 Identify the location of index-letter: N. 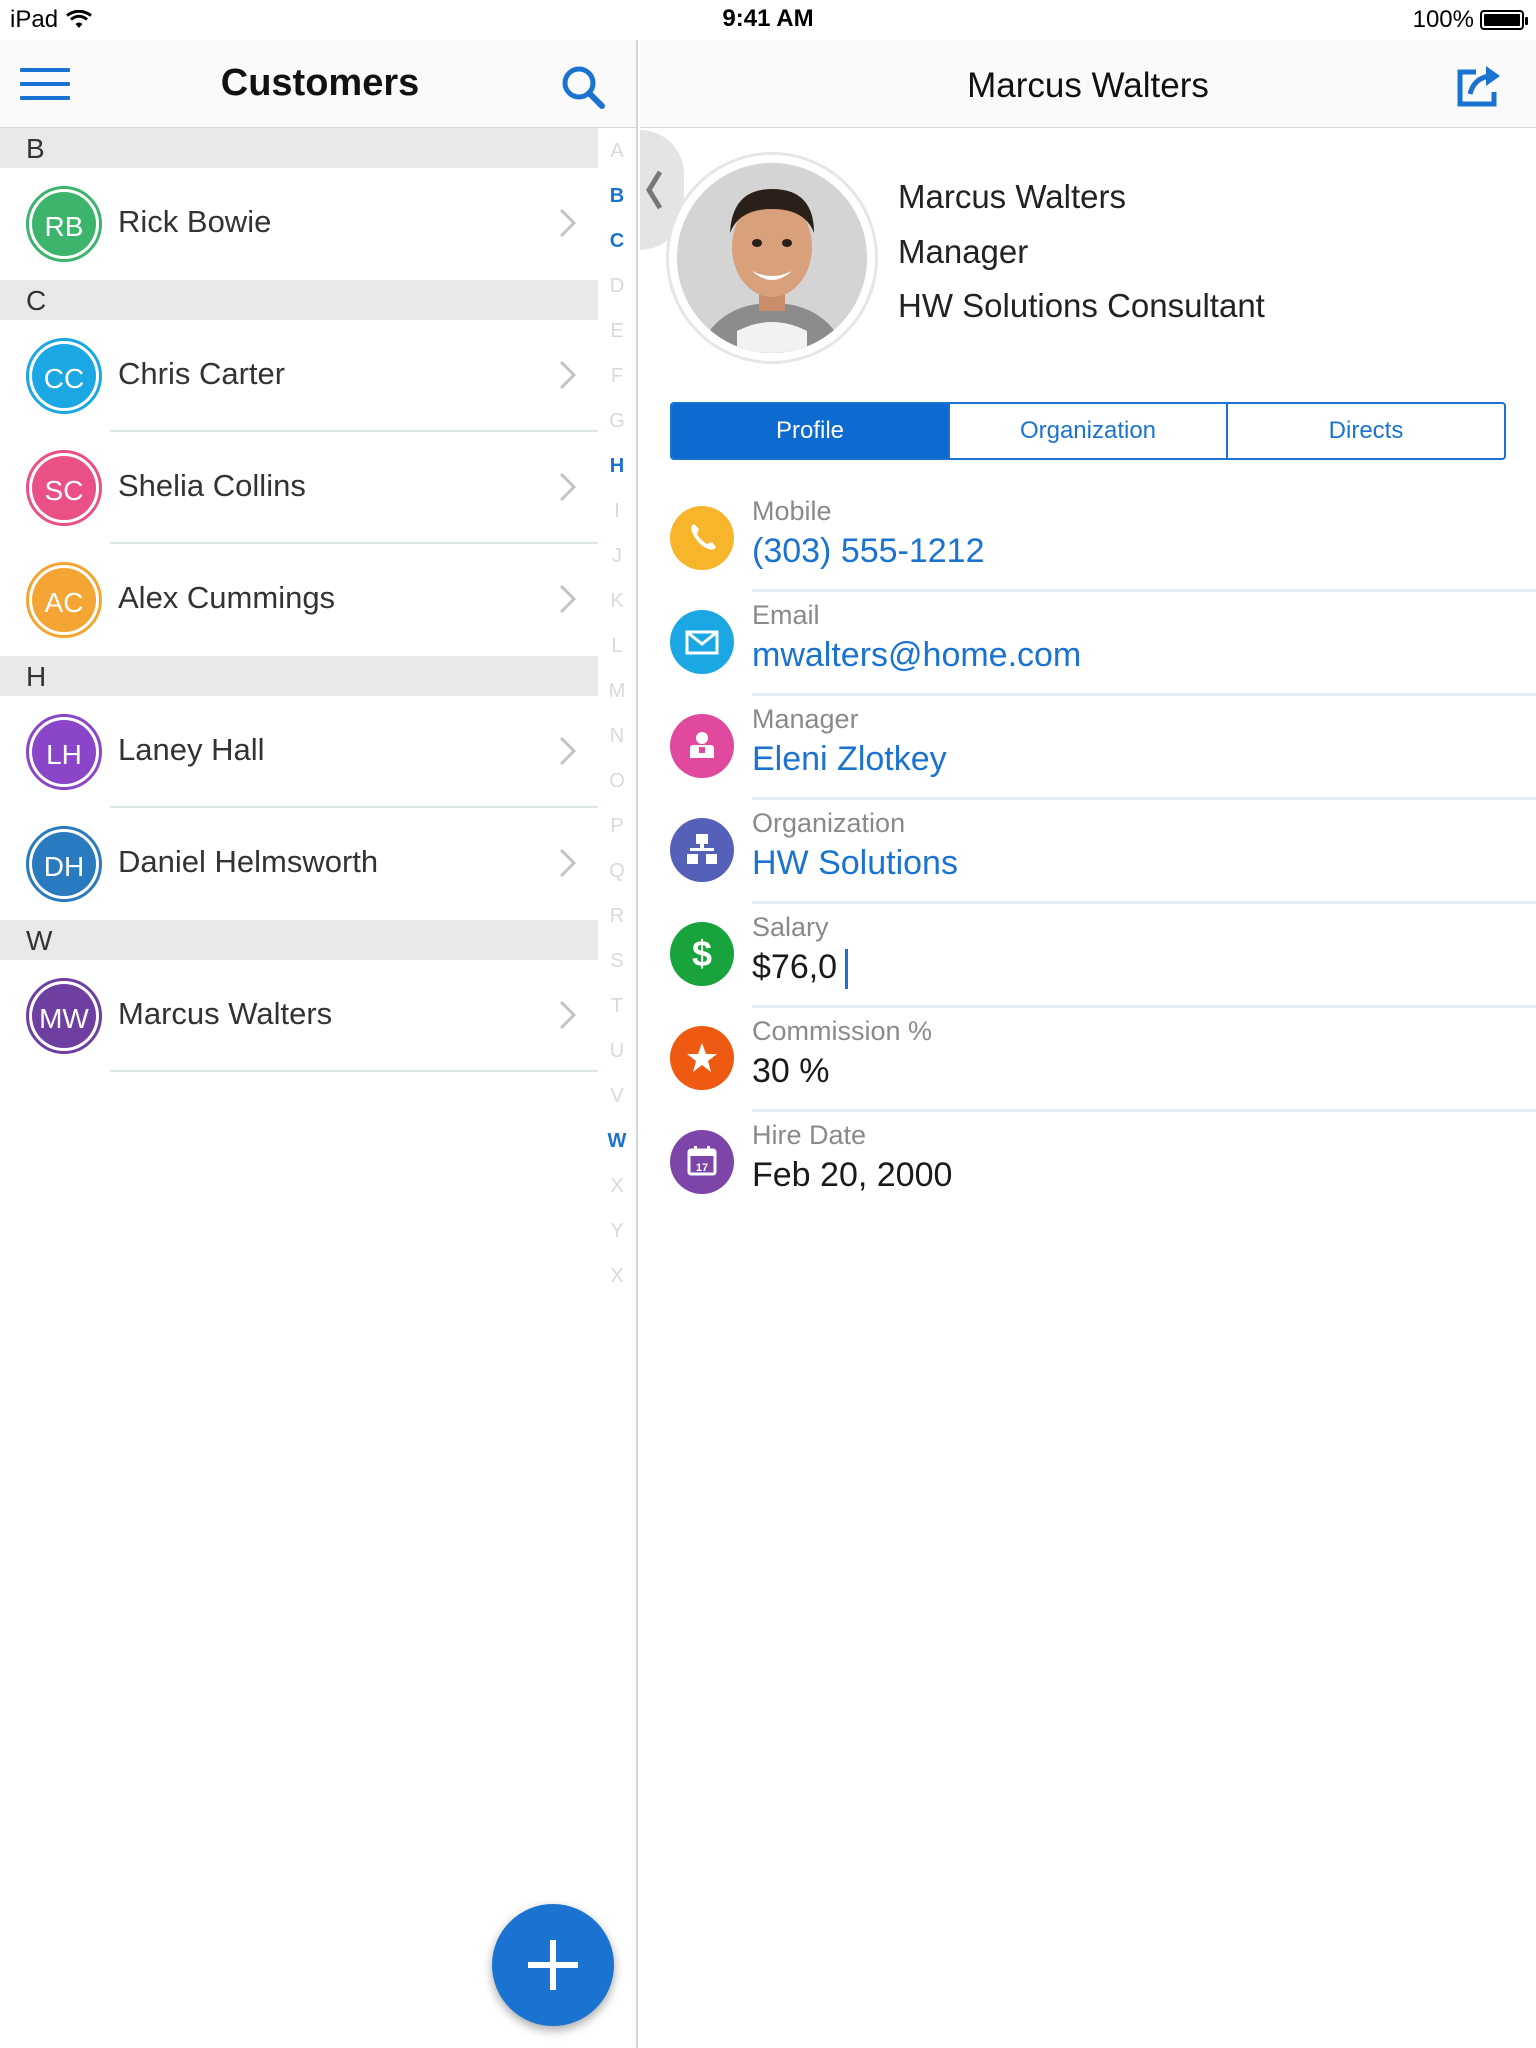
(617, 736).